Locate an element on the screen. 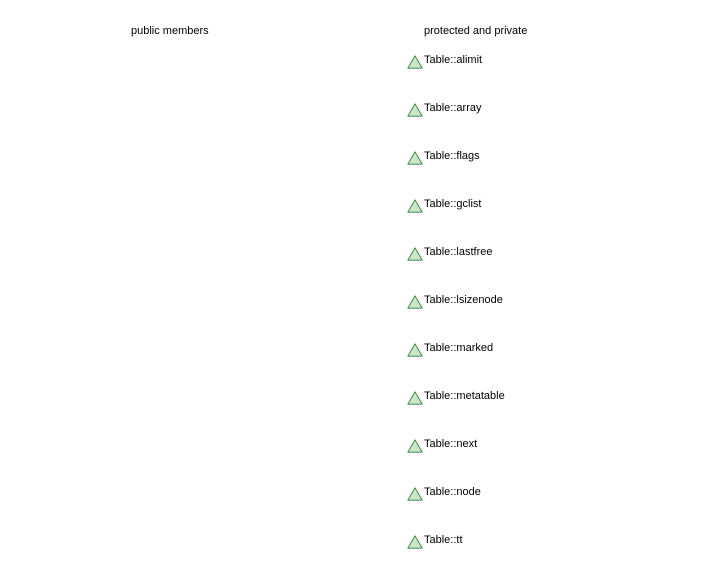 Image resolution: width=720 pixels, height=581 pixels. member-item: Table::array is located at coordinates (507, 125).